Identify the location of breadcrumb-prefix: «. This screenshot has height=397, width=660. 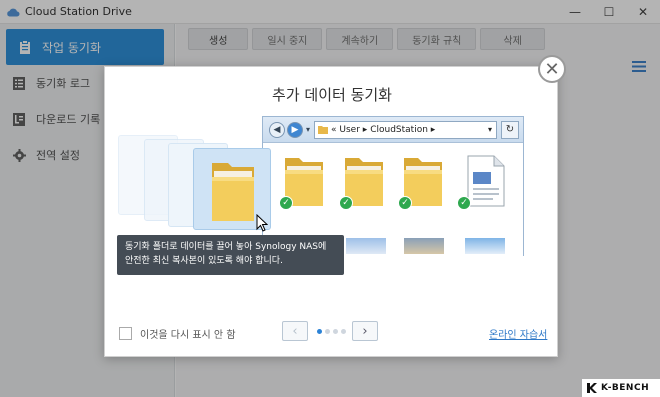
(334, 129).